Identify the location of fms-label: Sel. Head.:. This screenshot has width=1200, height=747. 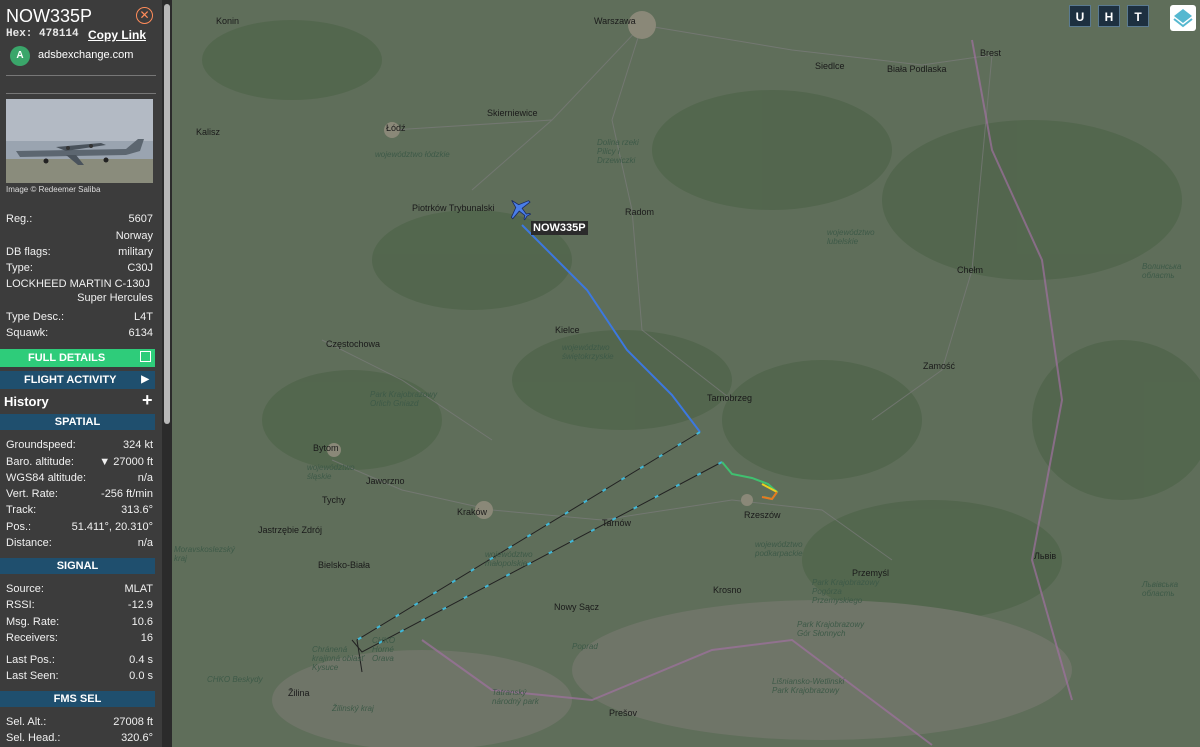
(33, 738).